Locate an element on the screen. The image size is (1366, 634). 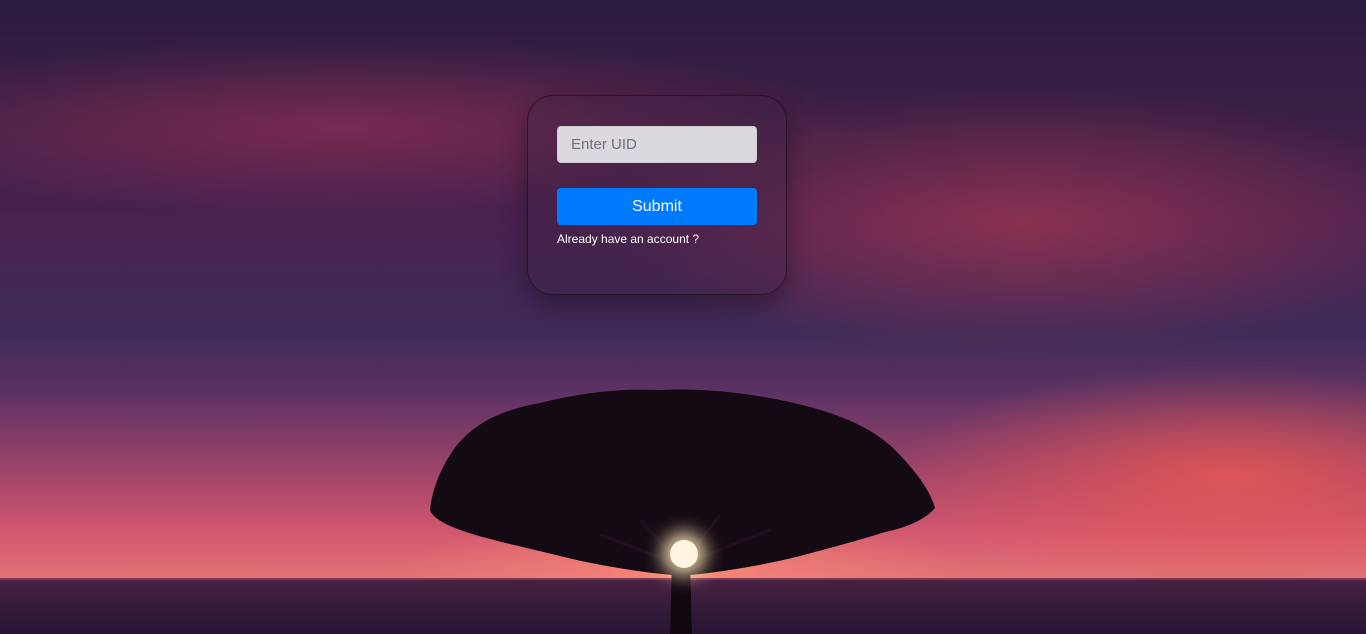
login-card: Submit Already have an account ? is located at coordinates (657, 195).